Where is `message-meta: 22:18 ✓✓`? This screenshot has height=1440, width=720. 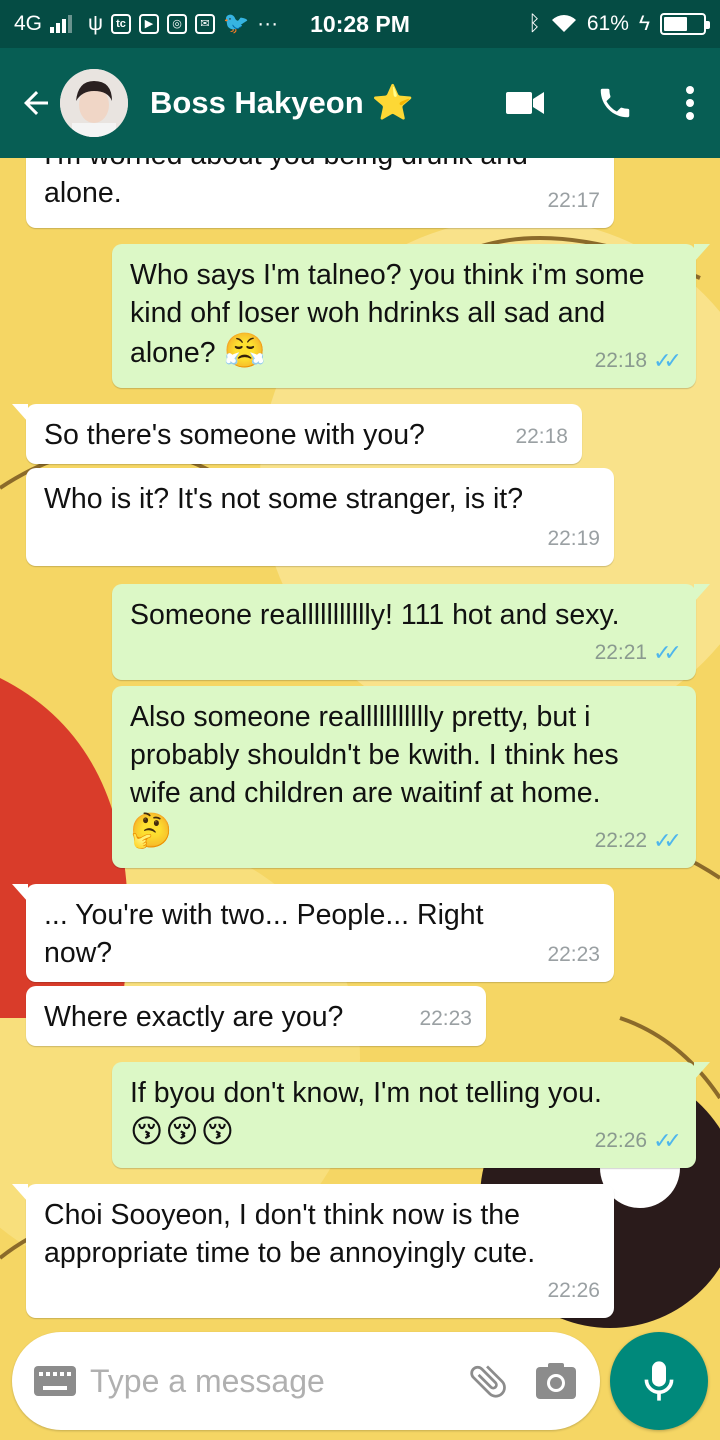
message-meta: 22:18 ✓✓ is located at coordinates (638, 361).